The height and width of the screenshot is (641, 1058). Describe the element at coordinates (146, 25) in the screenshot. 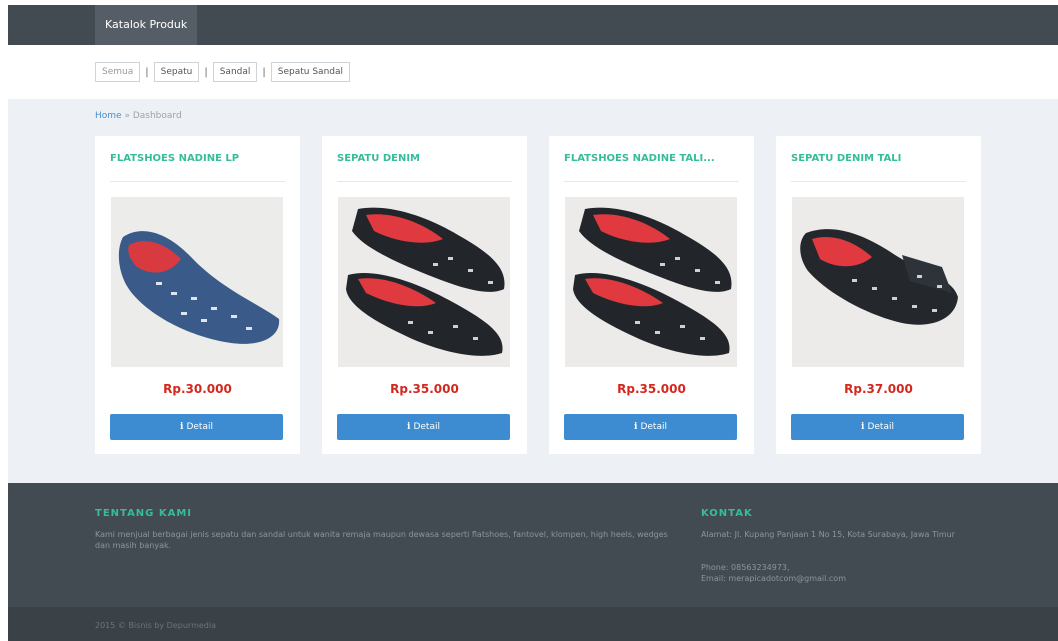

I see `nav-brand: Katalok Produk` at that location.